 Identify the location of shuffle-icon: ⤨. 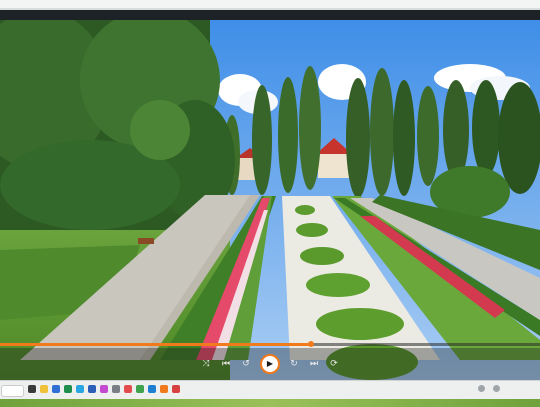
(206, 364).